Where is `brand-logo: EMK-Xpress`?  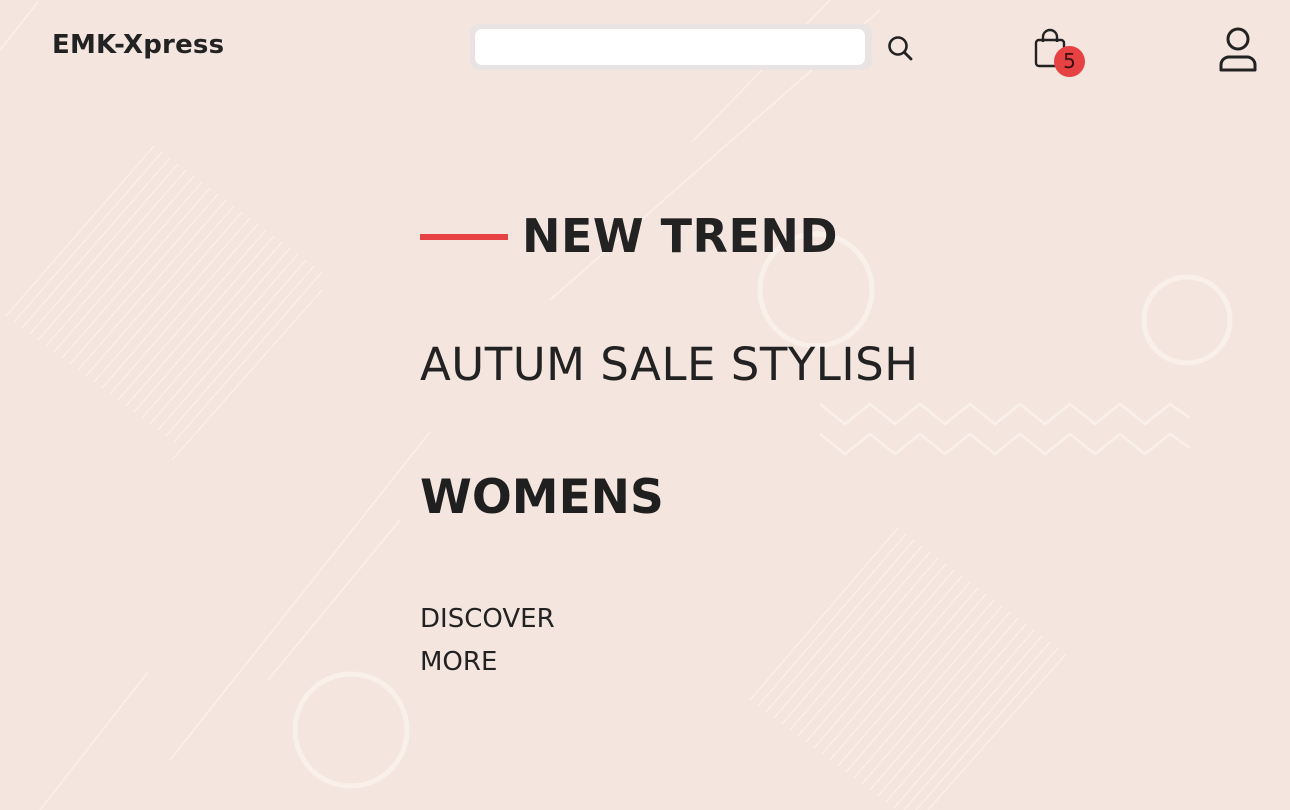 brand-logo: EMK-Xpress is located at coordinates (138, 45).